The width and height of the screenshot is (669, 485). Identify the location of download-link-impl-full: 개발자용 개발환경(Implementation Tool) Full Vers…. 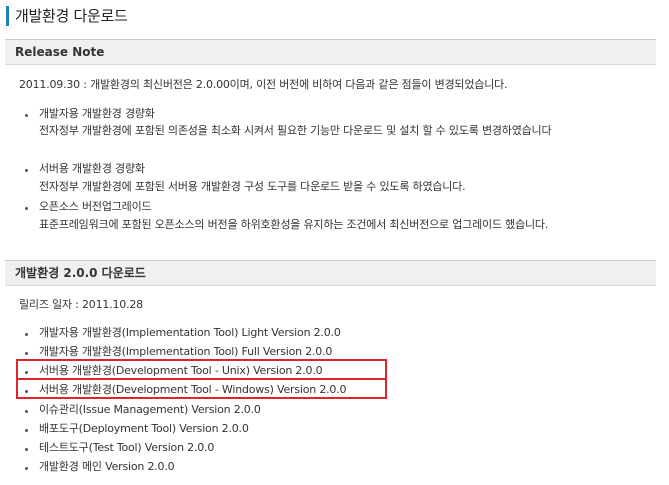
(185, 352).